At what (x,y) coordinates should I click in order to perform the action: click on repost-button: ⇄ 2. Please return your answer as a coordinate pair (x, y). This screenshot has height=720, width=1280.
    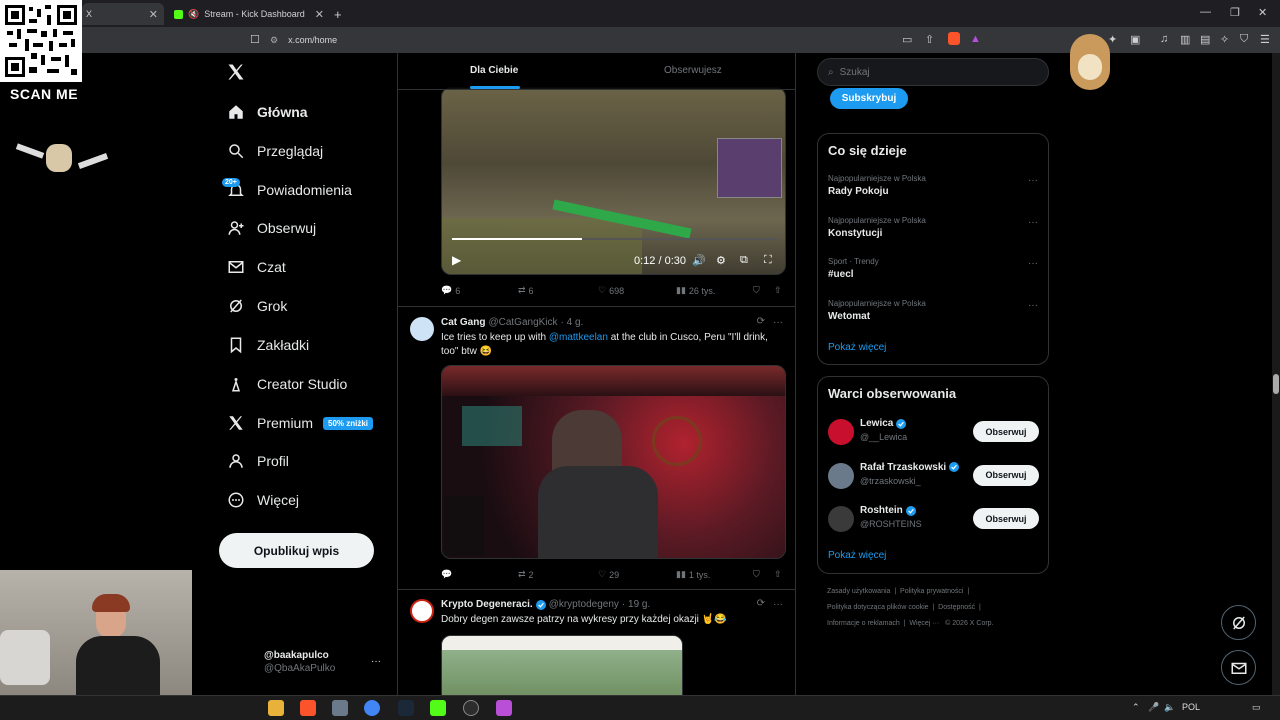
    Looking at the image, I should click on (526, 574).